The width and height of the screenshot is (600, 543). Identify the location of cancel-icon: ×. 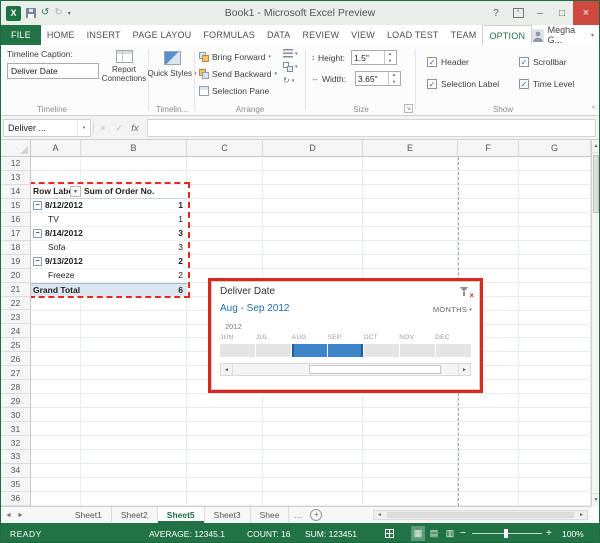
(103, 128).